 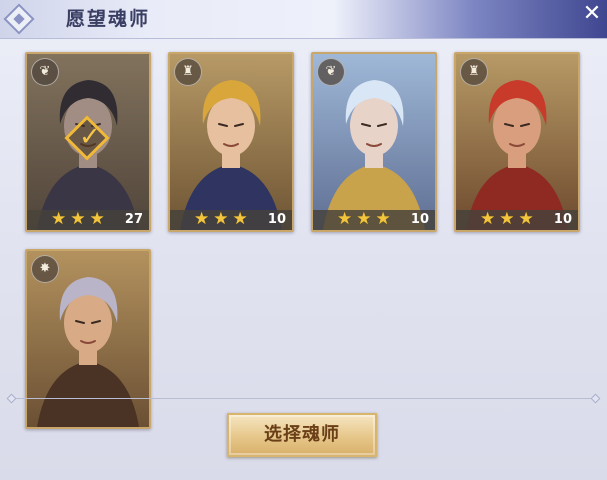 I want to click on card-footer: ★★★ 27, so click(x=88, y=220).